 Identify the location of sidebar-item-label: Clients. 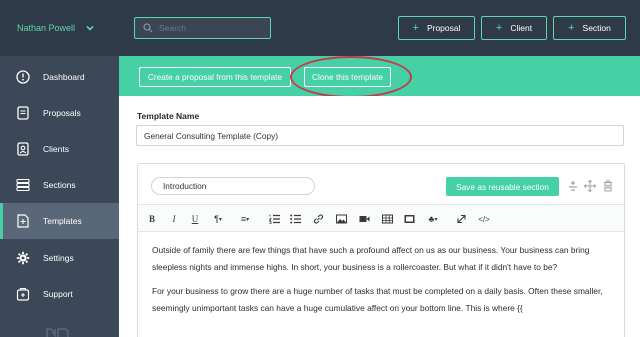
(56, 149).